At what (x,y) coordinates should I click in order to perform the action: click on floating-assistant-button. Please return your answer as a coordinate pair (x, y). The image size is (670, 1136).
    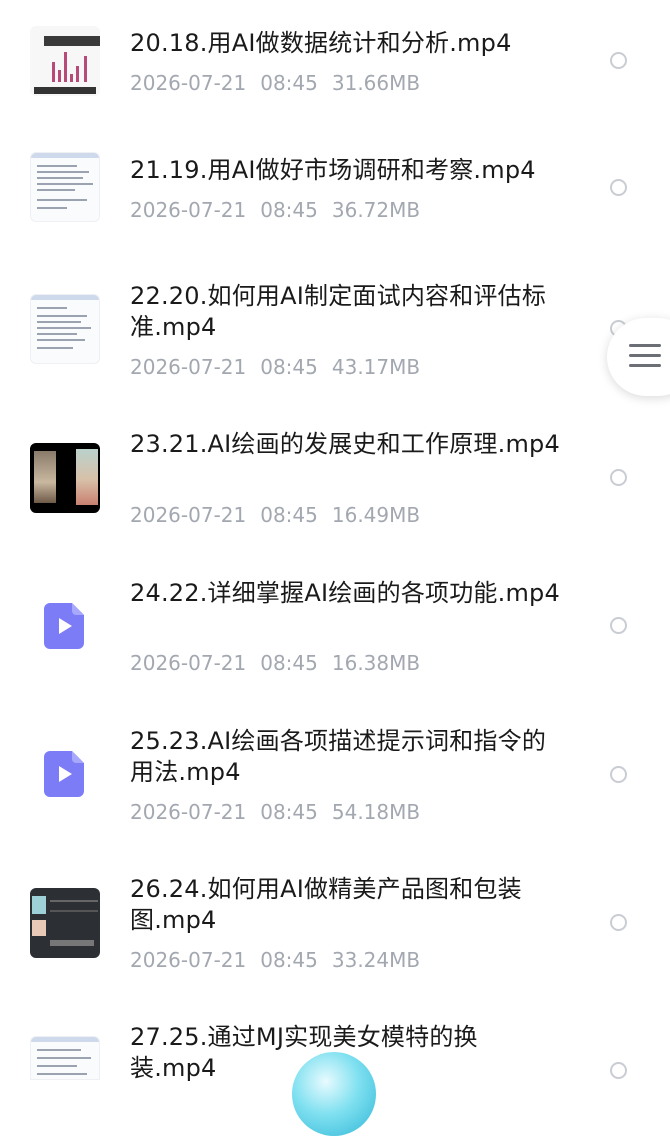
    Looking at the image, I should click on (334, 1094).